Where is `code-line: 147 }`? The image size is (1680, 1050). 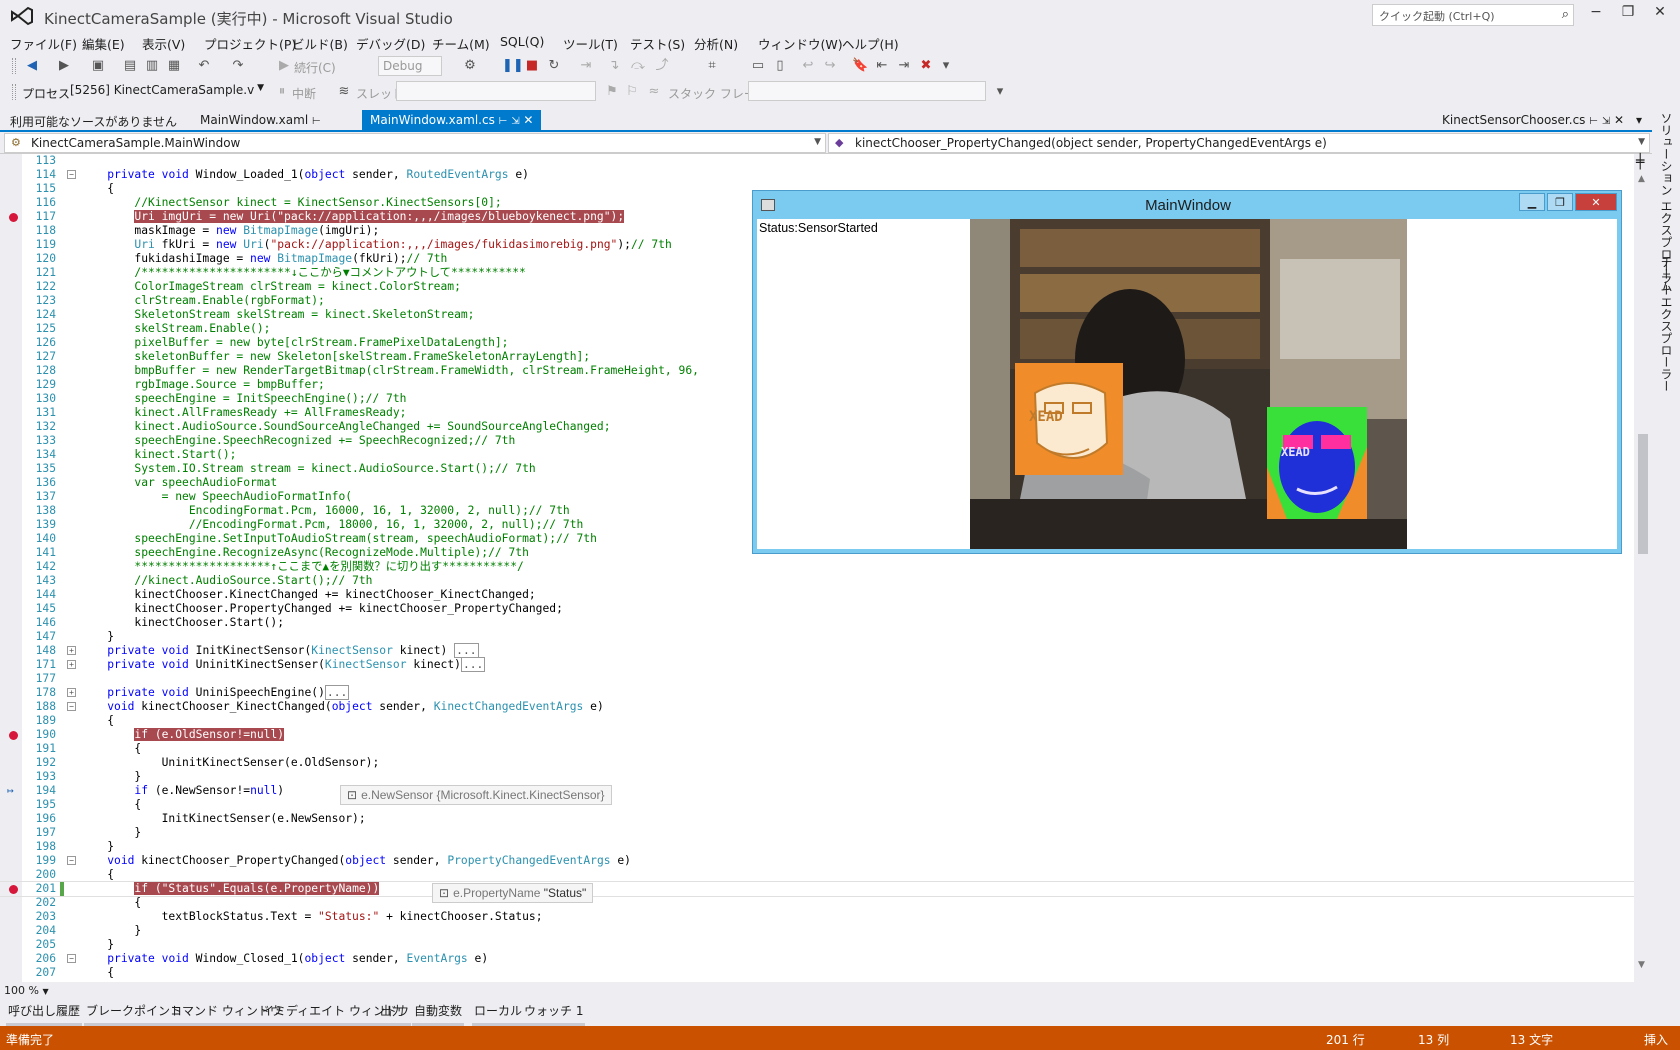
code-line: 147 } is located at coordinates (817, 637).